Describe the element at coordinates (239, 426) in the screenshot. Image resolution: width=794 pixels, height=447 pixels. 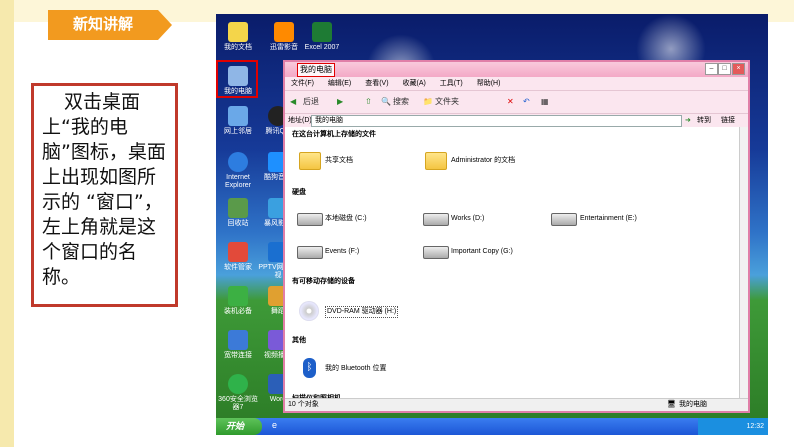
I see `start-button: 开始` at that location.